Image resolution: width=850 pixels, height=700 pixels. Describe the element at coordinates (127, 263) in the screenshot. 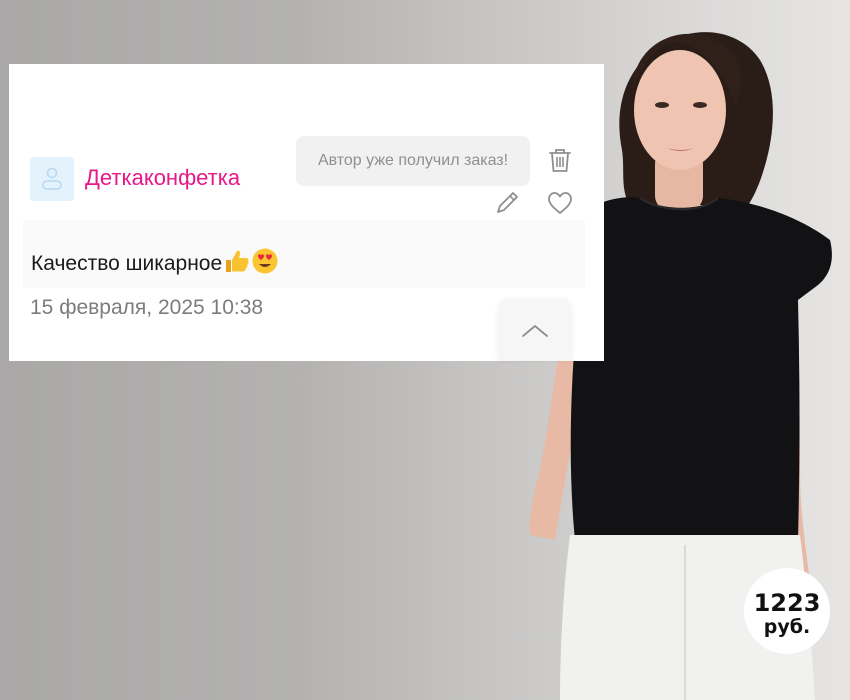

I see `review-text: Качество шикарное` at that location.